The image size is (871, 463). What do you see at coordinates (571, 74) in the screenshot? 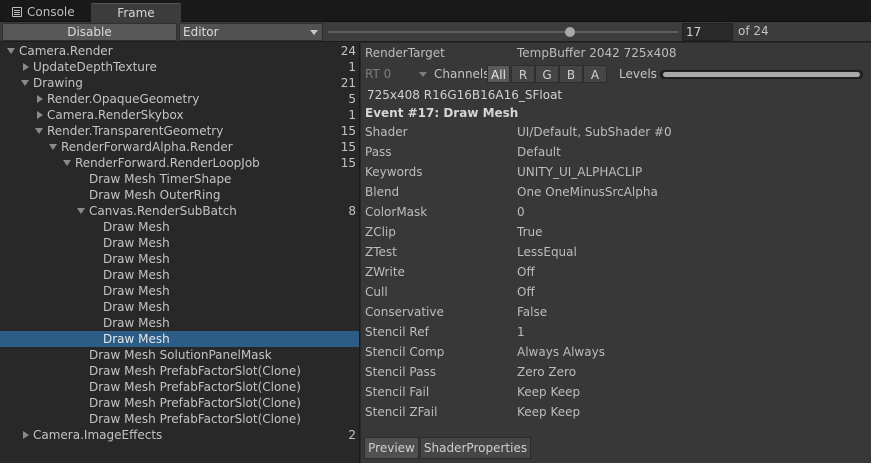
I see `channel-b-button: B` at bounding box center [571, 74].